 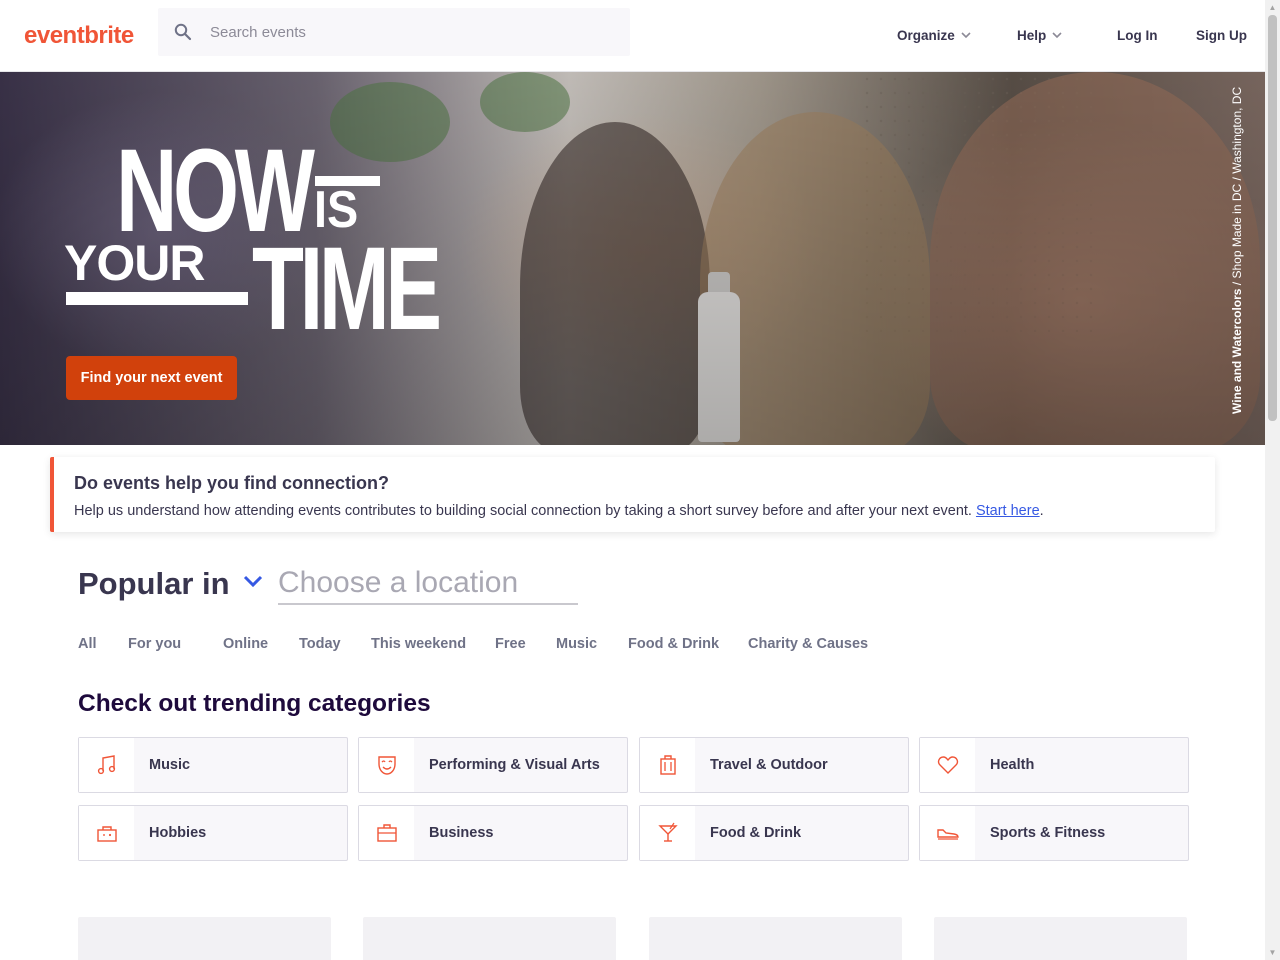 I want to click on tab-online: Online, so click(x=245, y=644).